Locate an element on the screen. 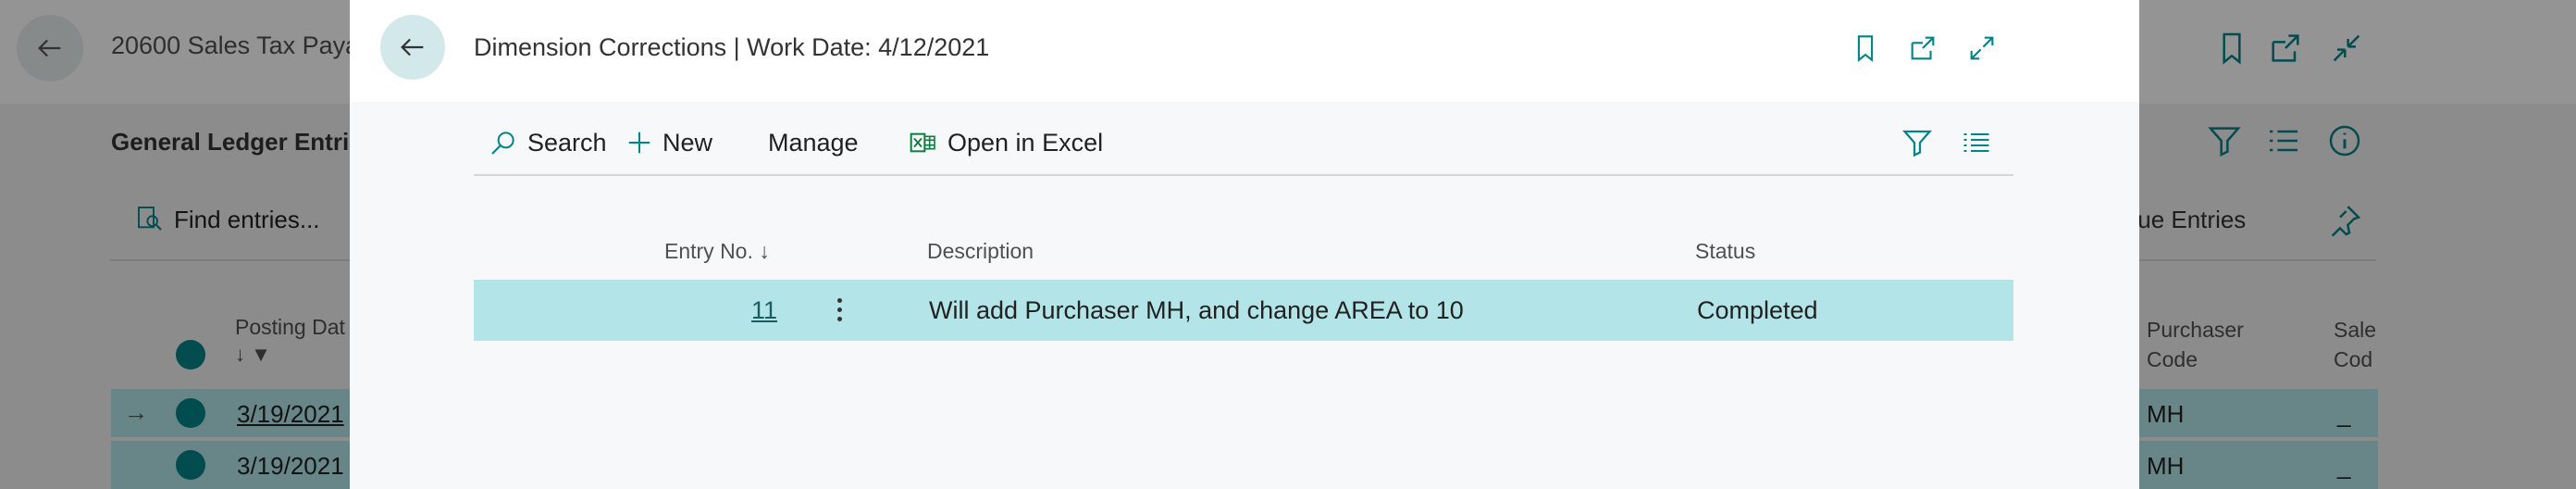 This screenshot has height=489, width=2576. arrow-left-icon is located at coordinates (413, 47).